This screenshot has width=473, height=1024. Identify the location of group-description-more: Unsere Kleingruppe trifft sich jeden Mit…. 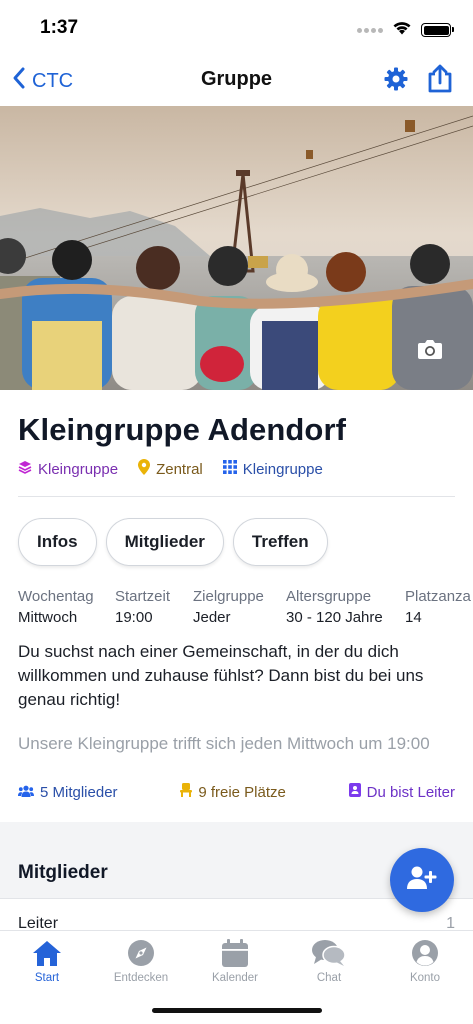
(224, 743).